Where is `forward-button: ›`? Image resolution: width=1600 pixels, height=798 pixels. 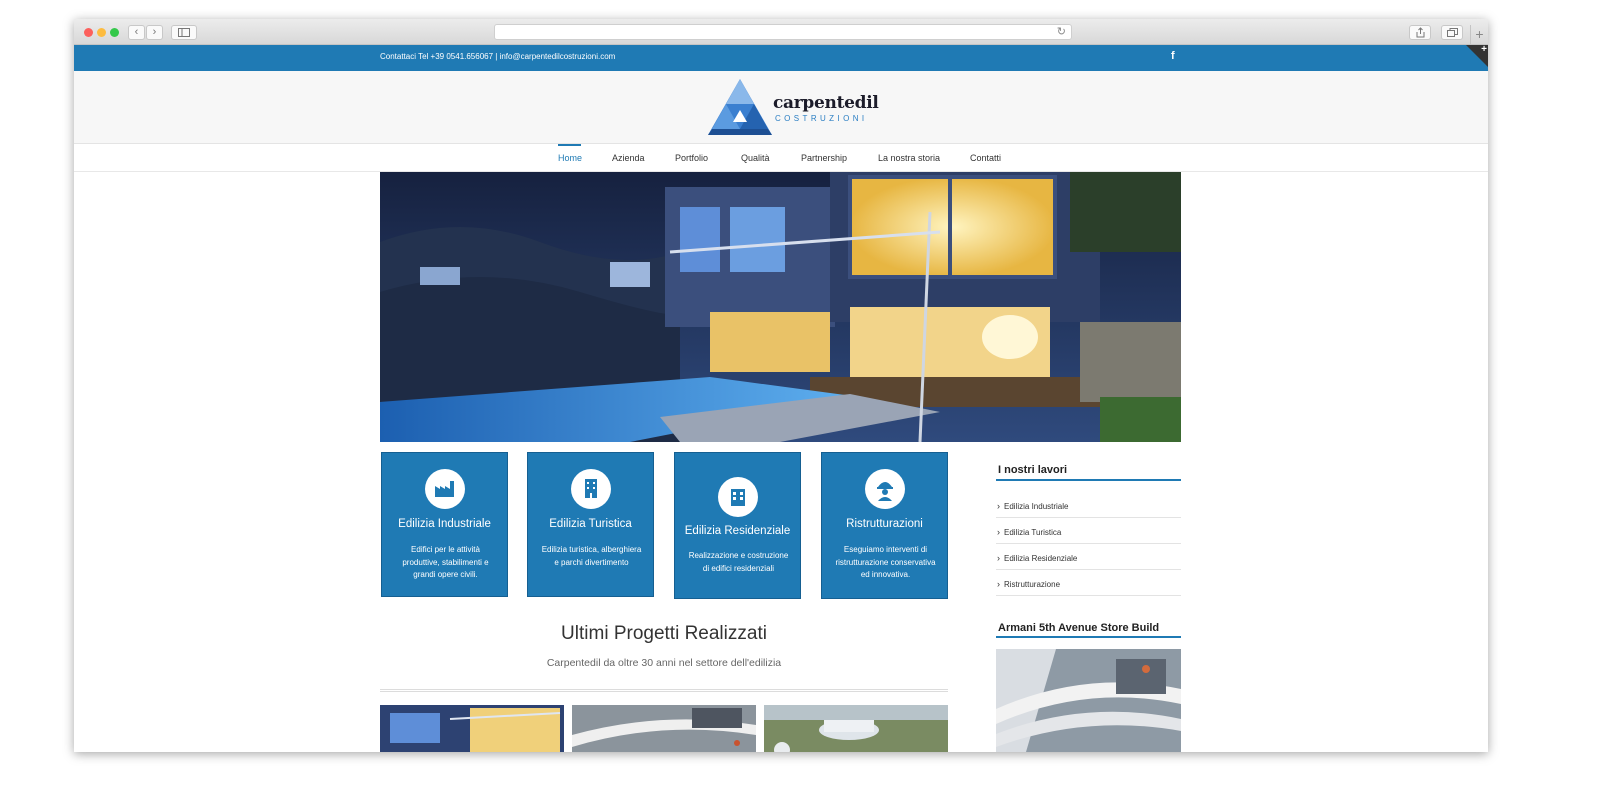 forward-button: › is located at coordinates (154, 32).